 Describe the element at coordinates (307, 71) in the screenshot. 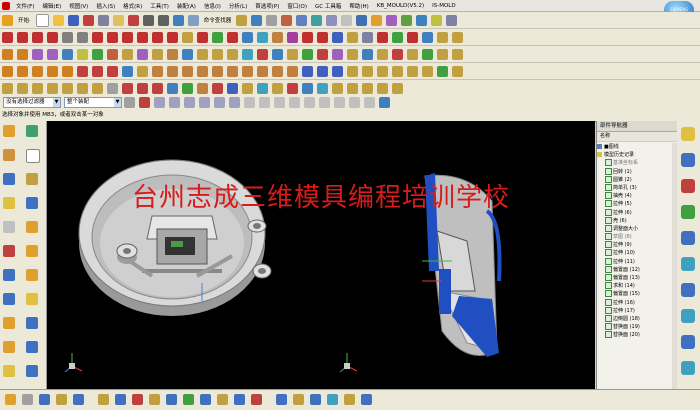

I see `linear-dimension-icon` at that location.